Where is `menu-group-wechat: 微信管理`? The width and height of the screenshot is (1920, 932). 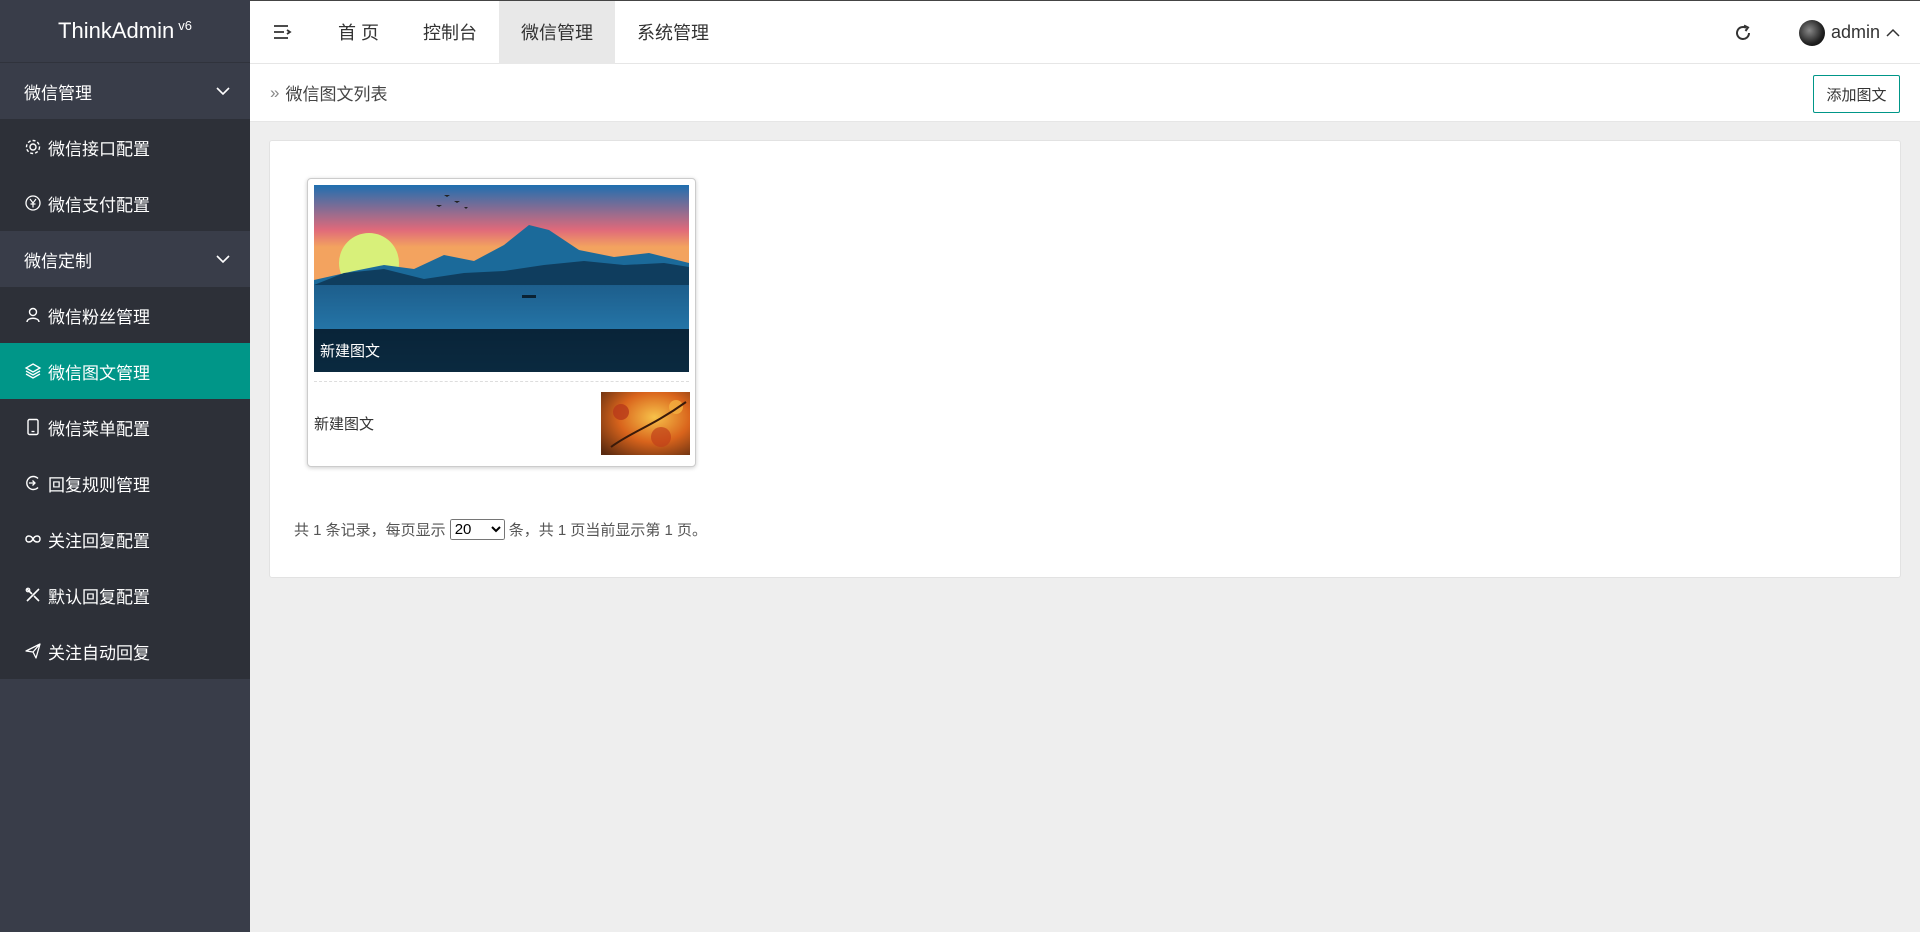 menu-group-wechat: 微信管理 is located at coordinates (125, 91).